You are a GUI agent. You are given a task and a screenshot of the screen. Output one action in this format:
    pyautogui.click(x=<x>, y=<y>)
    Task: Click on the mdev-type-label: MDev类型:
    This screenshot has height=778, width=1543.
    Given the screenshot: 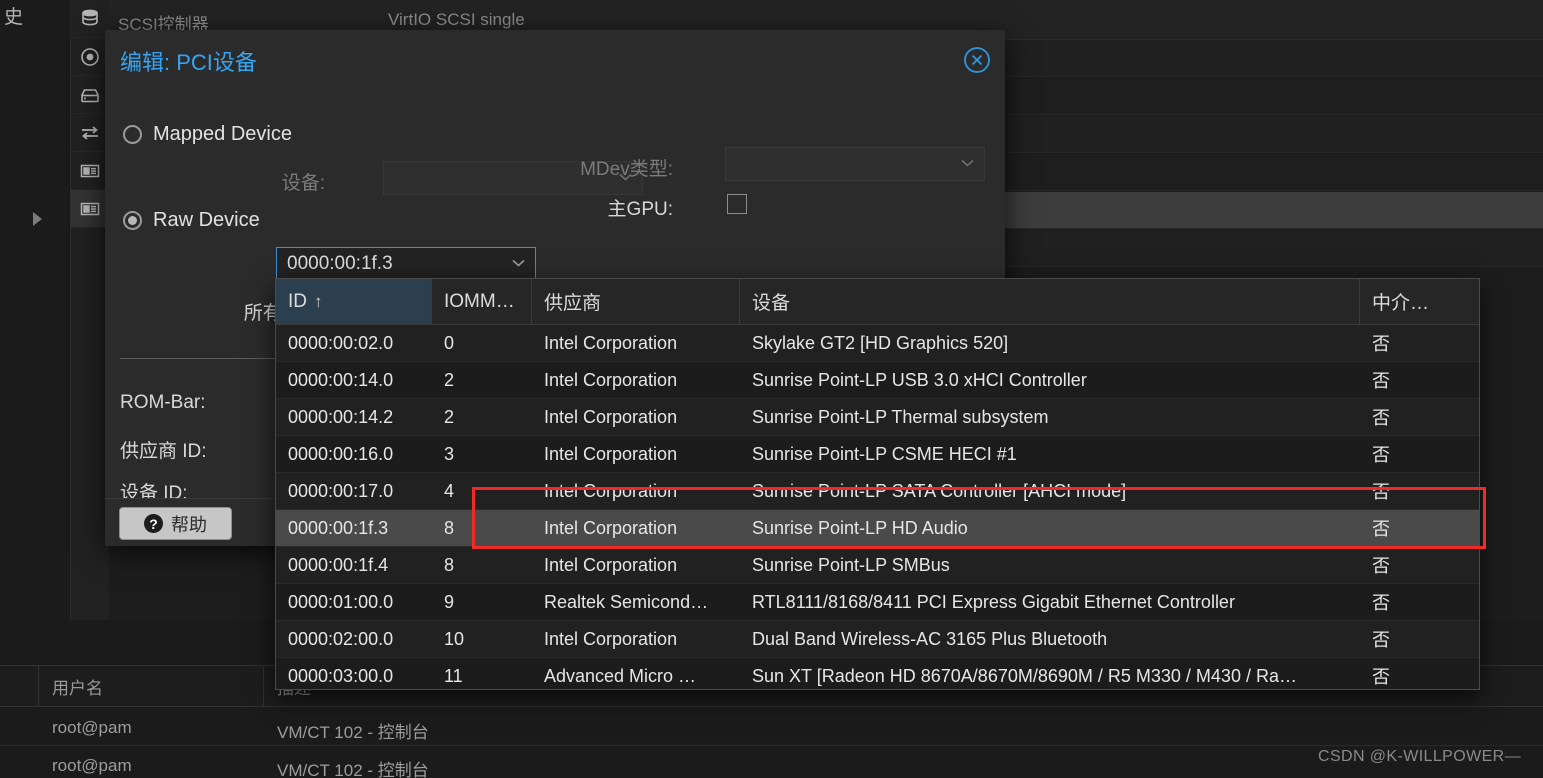 What is the action you would take?
    pyautogui.click(x=626, y=169)
    